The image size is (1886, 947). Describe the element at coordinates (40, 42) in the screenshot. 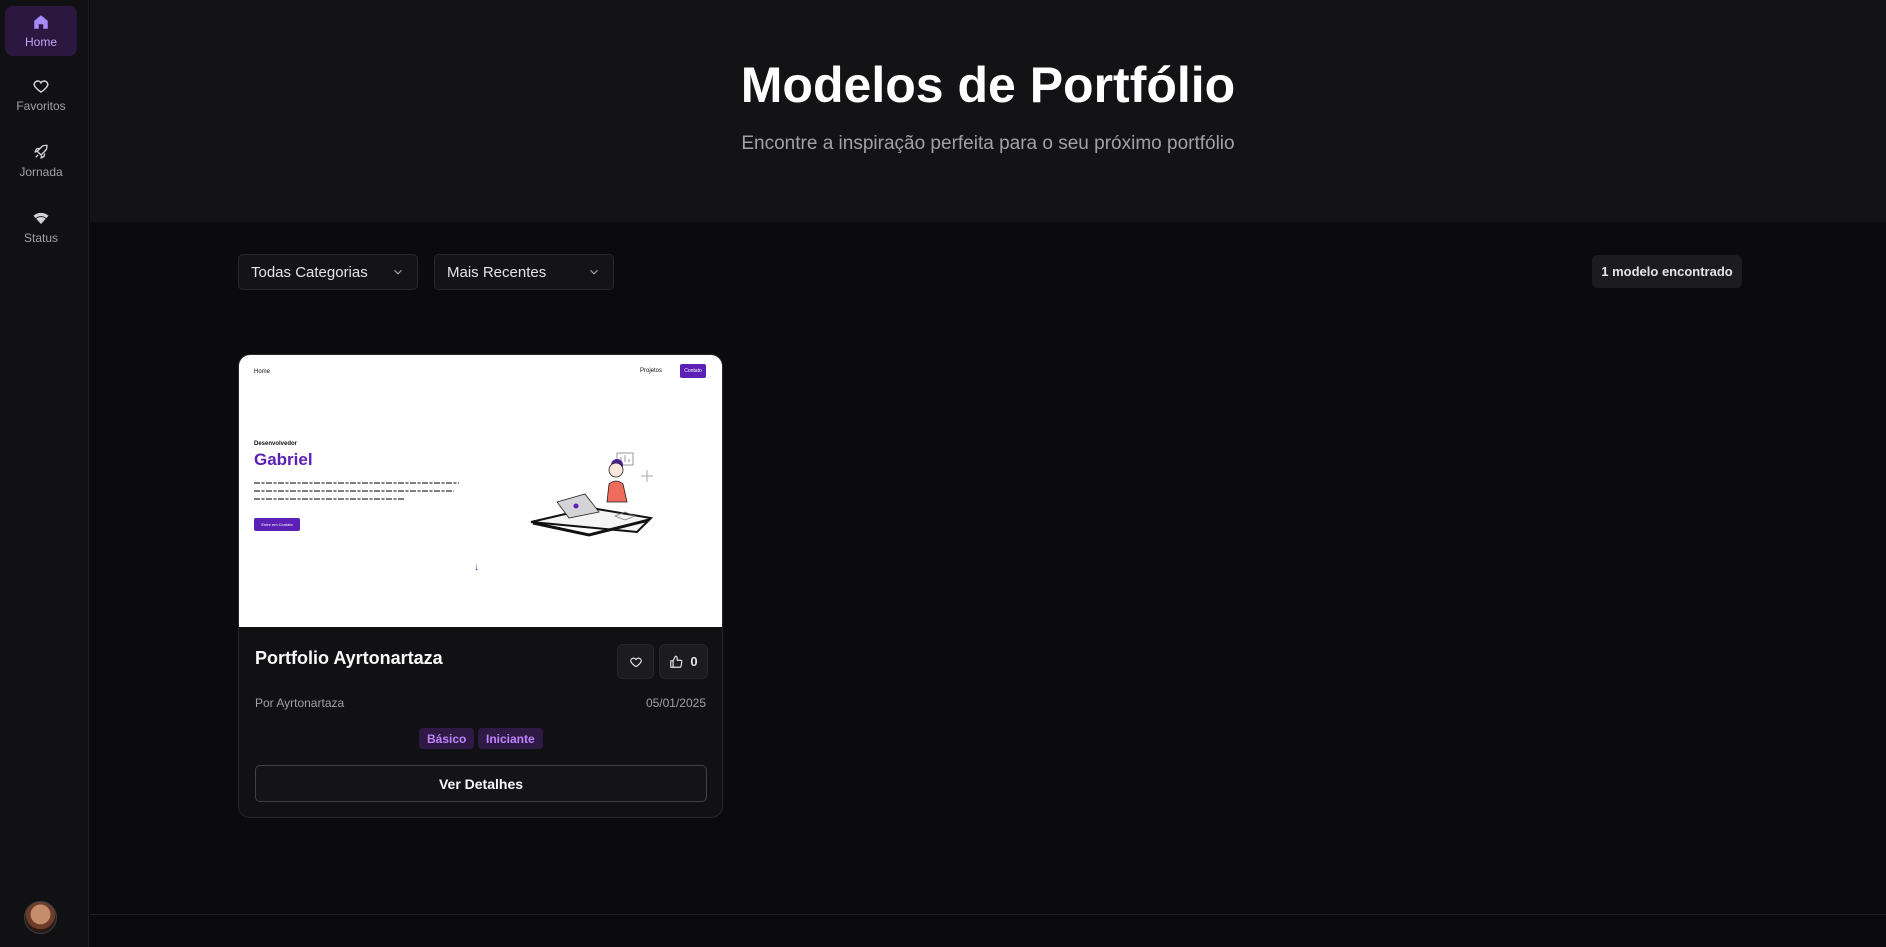

I see `sidebar-item-label: Home` at that location.